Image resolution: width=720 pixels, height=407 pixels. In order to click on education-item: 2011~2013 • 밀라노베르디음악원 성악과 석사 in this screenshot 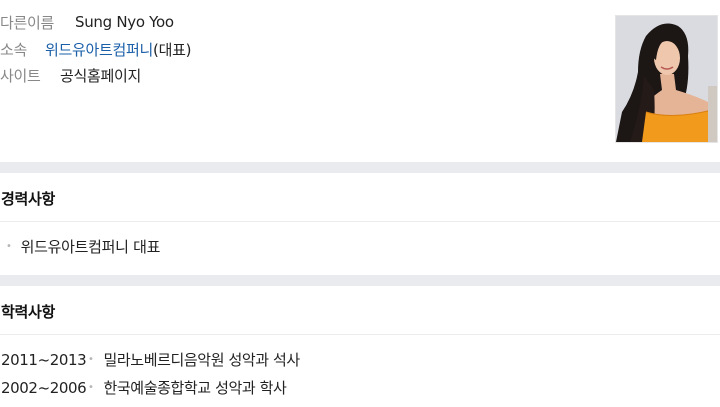, I will do `click(150, 359)`.